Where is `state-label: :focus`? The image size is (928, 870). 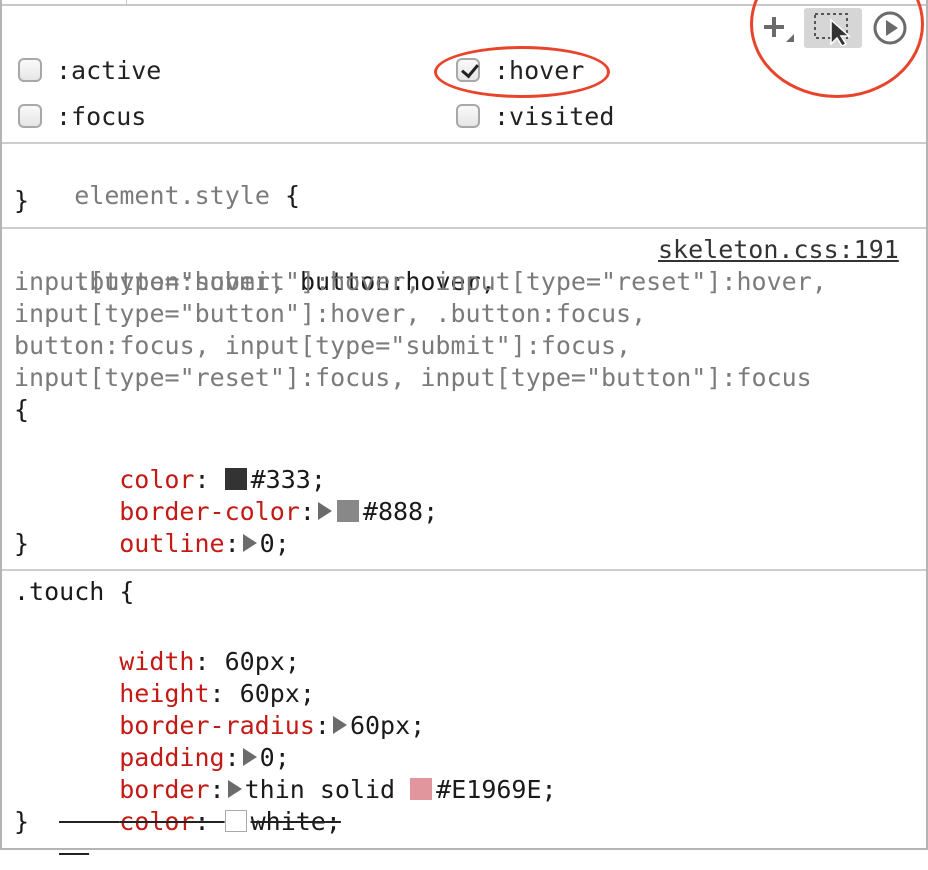
state-label: :focus is located at coordinates (101, 116).